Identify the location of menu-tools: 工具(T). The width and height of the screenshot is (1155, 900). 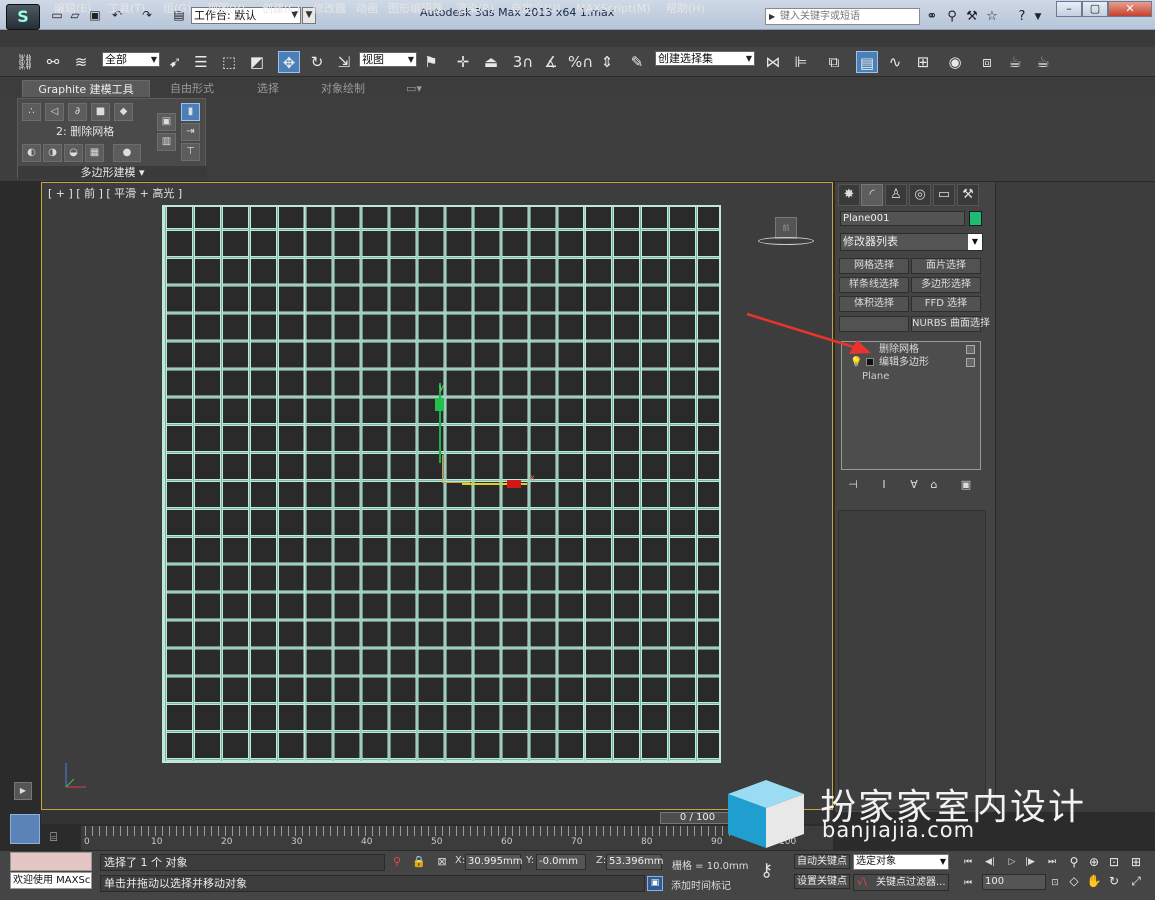
(126, 8).